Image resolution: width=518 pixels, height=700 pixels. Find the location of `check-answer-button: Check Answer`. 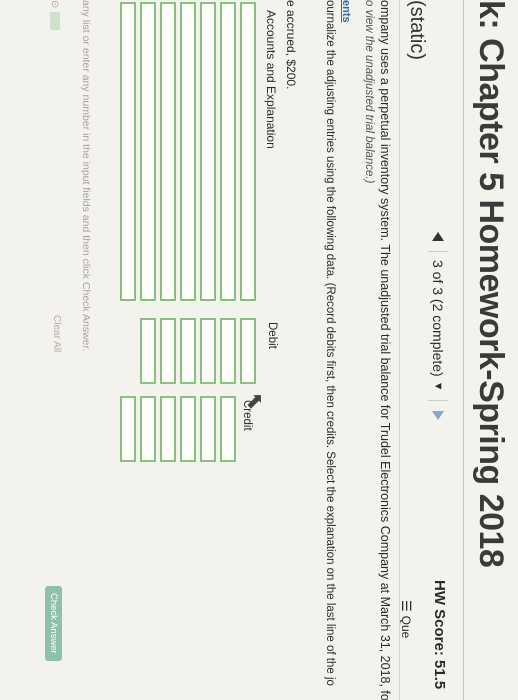

check-answer-button: Check Answer is located at coordinates (53, 623).